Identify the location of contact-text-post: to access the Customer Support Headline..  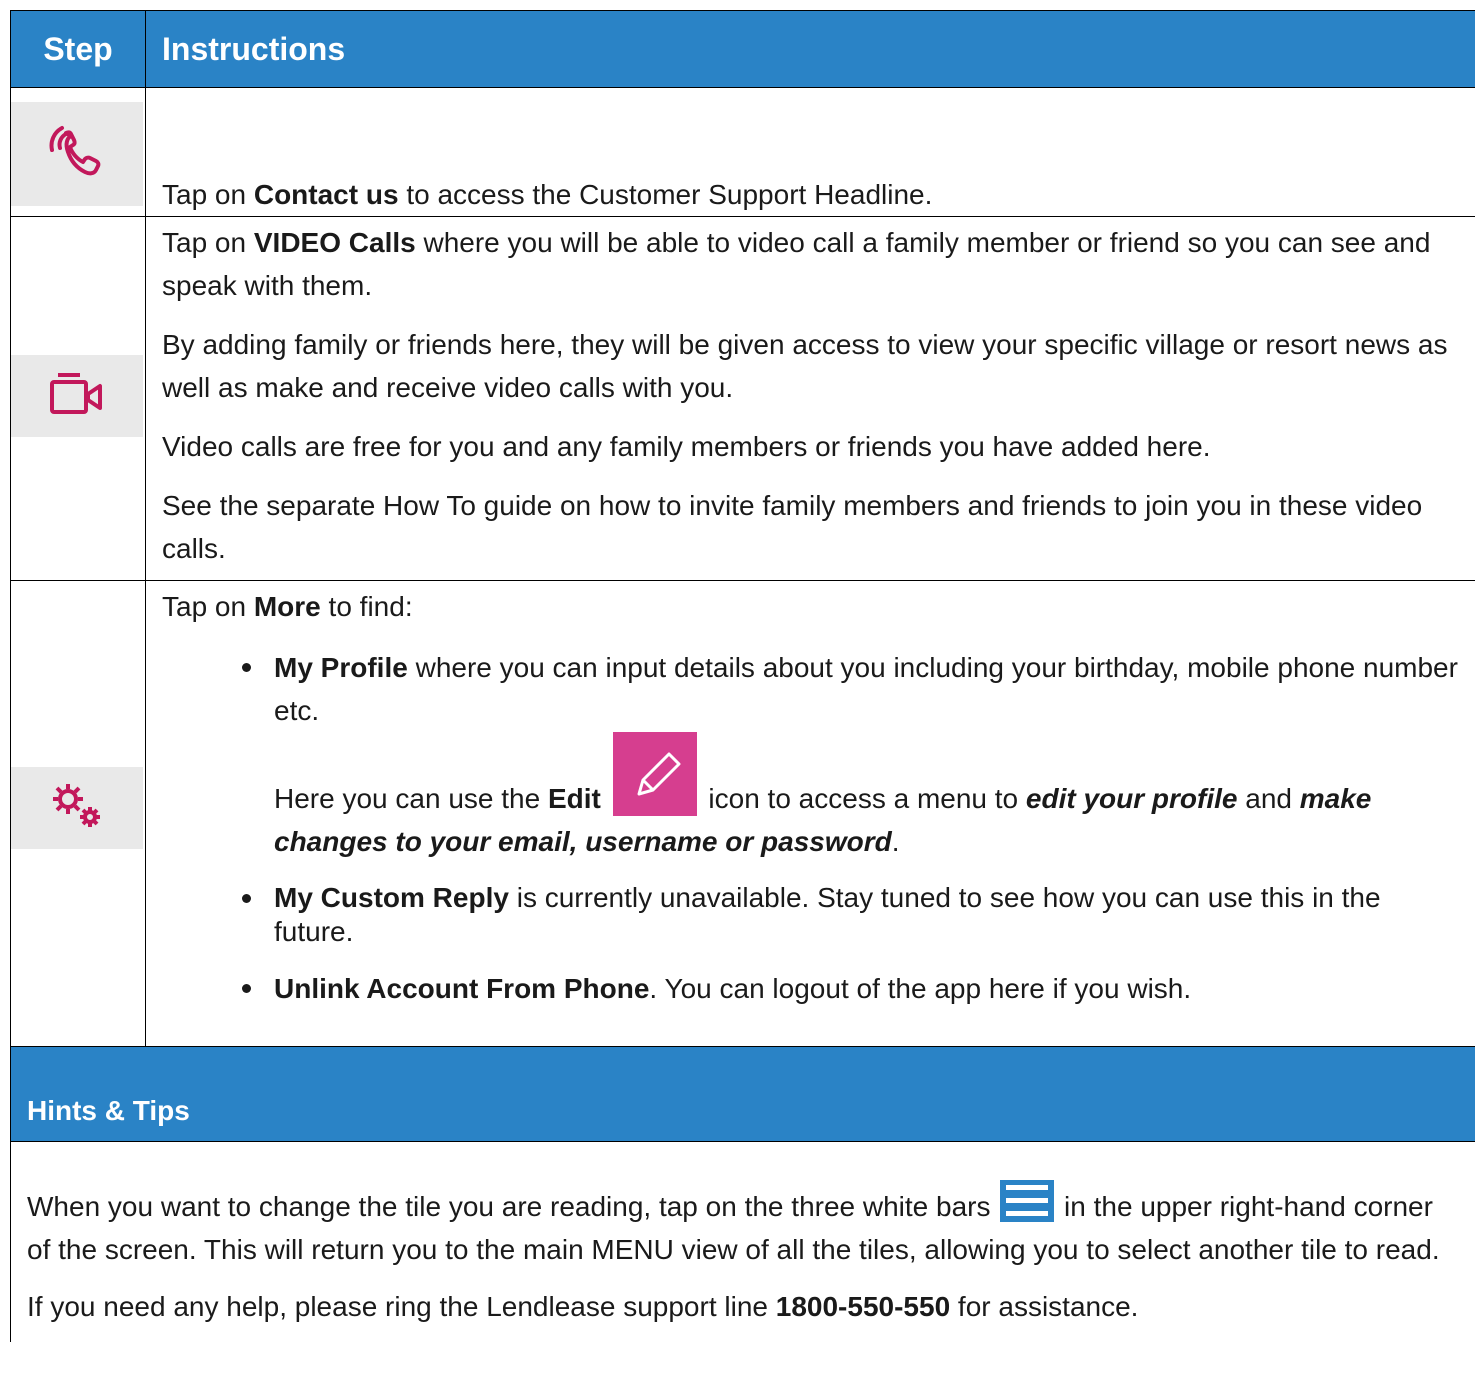
(665, 194).